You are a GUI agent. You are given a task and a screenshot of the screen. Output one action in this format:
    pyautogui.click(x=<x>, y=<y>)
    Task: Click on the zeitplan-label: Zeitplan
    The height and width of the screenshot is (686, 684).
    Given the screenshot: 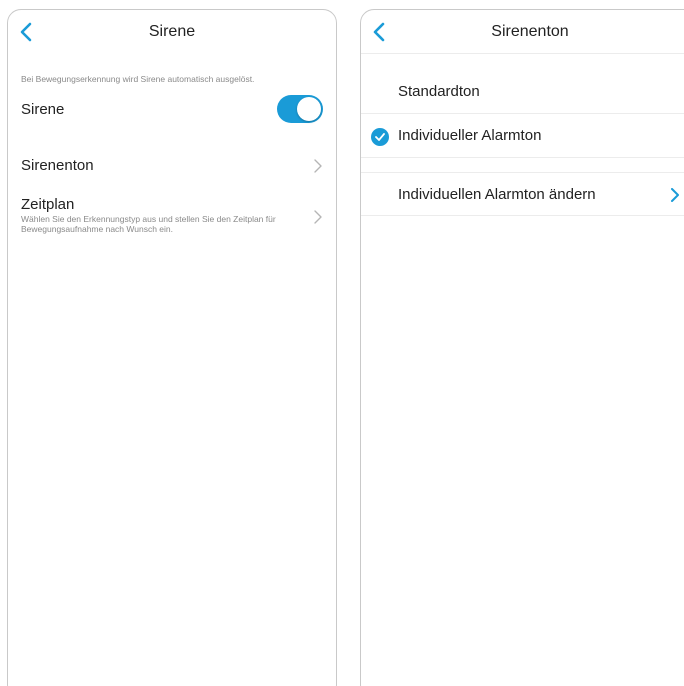 What is the action you would take?
    pyautogui.click(x=48, y=204)
    